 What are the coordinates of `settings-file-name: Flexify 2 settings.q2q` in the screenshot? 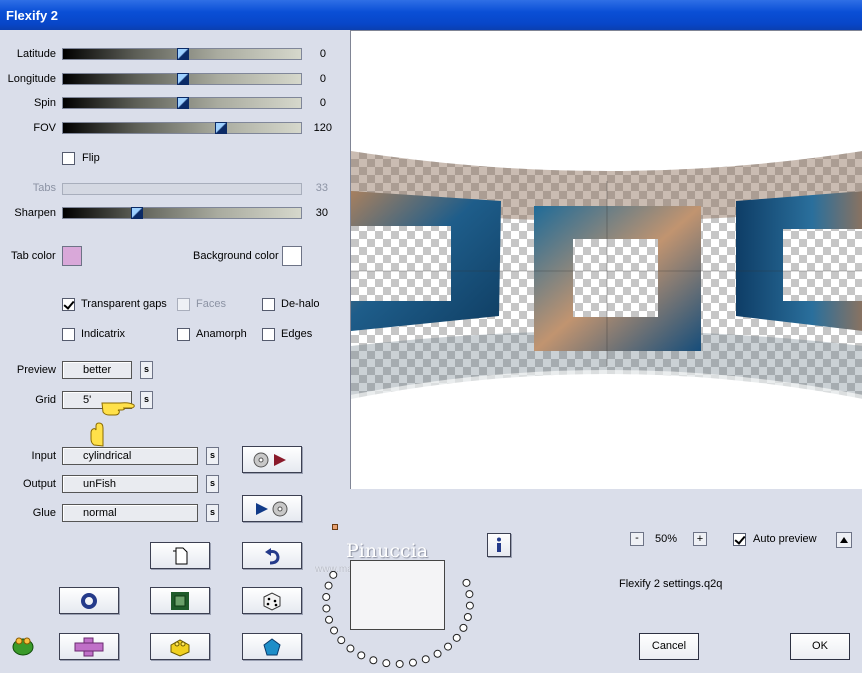 It's located at (671, 584).